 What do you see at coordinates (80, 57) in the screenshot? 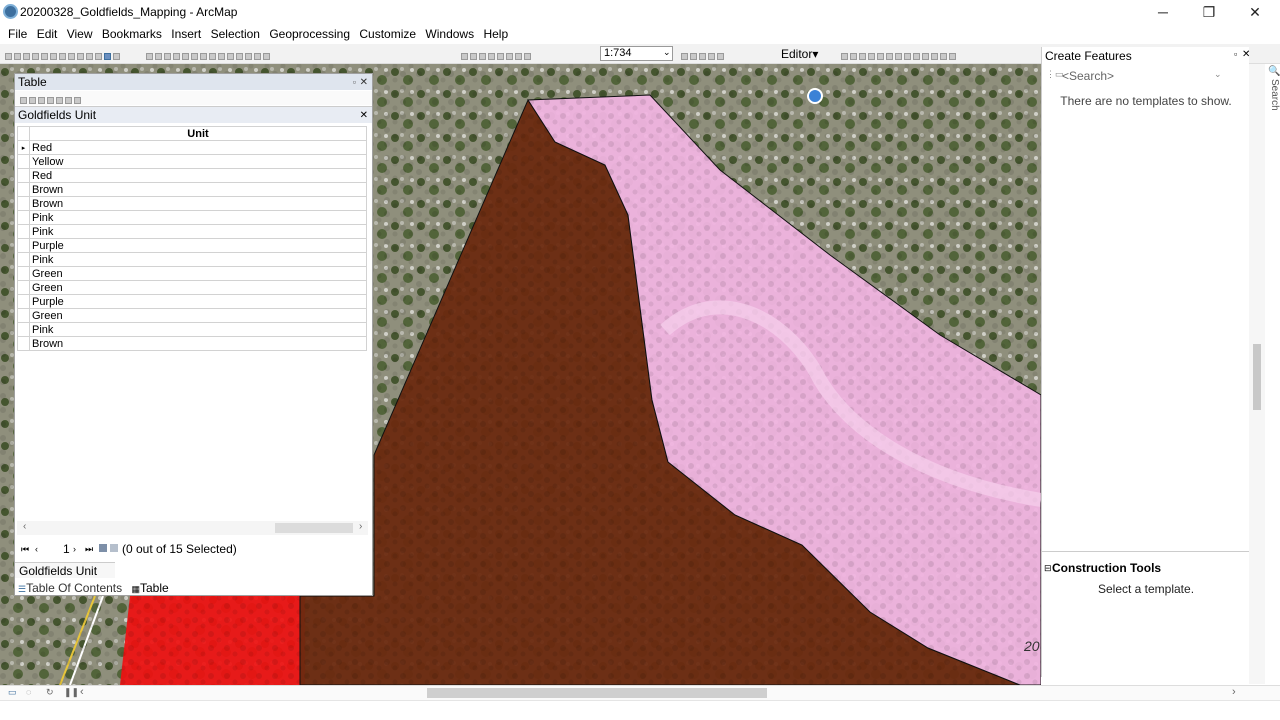
I see `undo-icon` at bounding box center [80, 57].